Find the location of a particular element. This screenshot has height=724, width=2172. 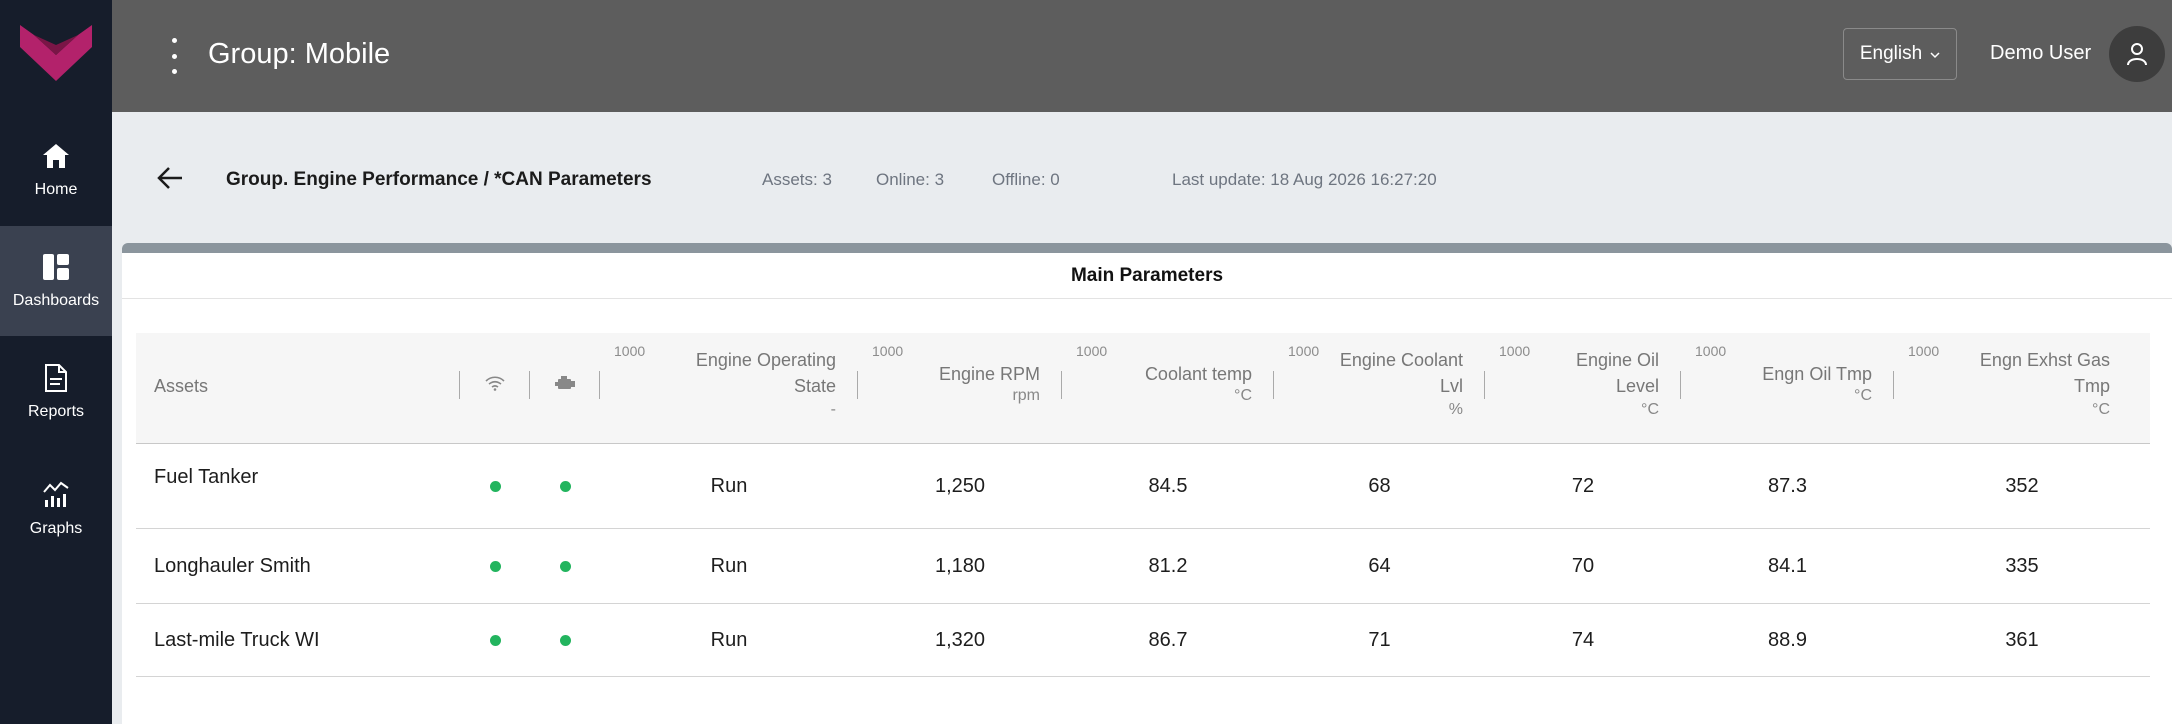

column-header-engine-operating-state: 1000 Engine Operating State - is located at coordinates (729, 388).